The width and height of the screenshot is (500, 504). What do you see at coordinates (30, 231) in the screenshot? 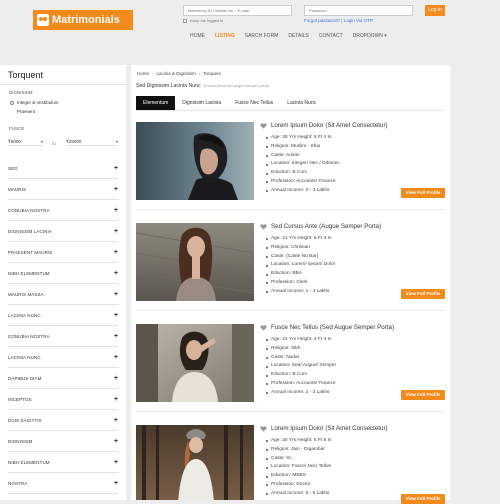
I see `filter-label: DIGNISSIM LACINIA` at bounding box center [30, 231].